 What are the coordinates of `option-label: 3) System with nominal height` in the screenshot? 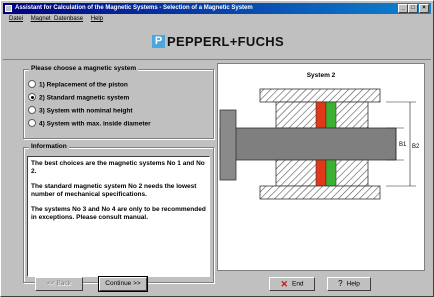 It's located at (86, 111).